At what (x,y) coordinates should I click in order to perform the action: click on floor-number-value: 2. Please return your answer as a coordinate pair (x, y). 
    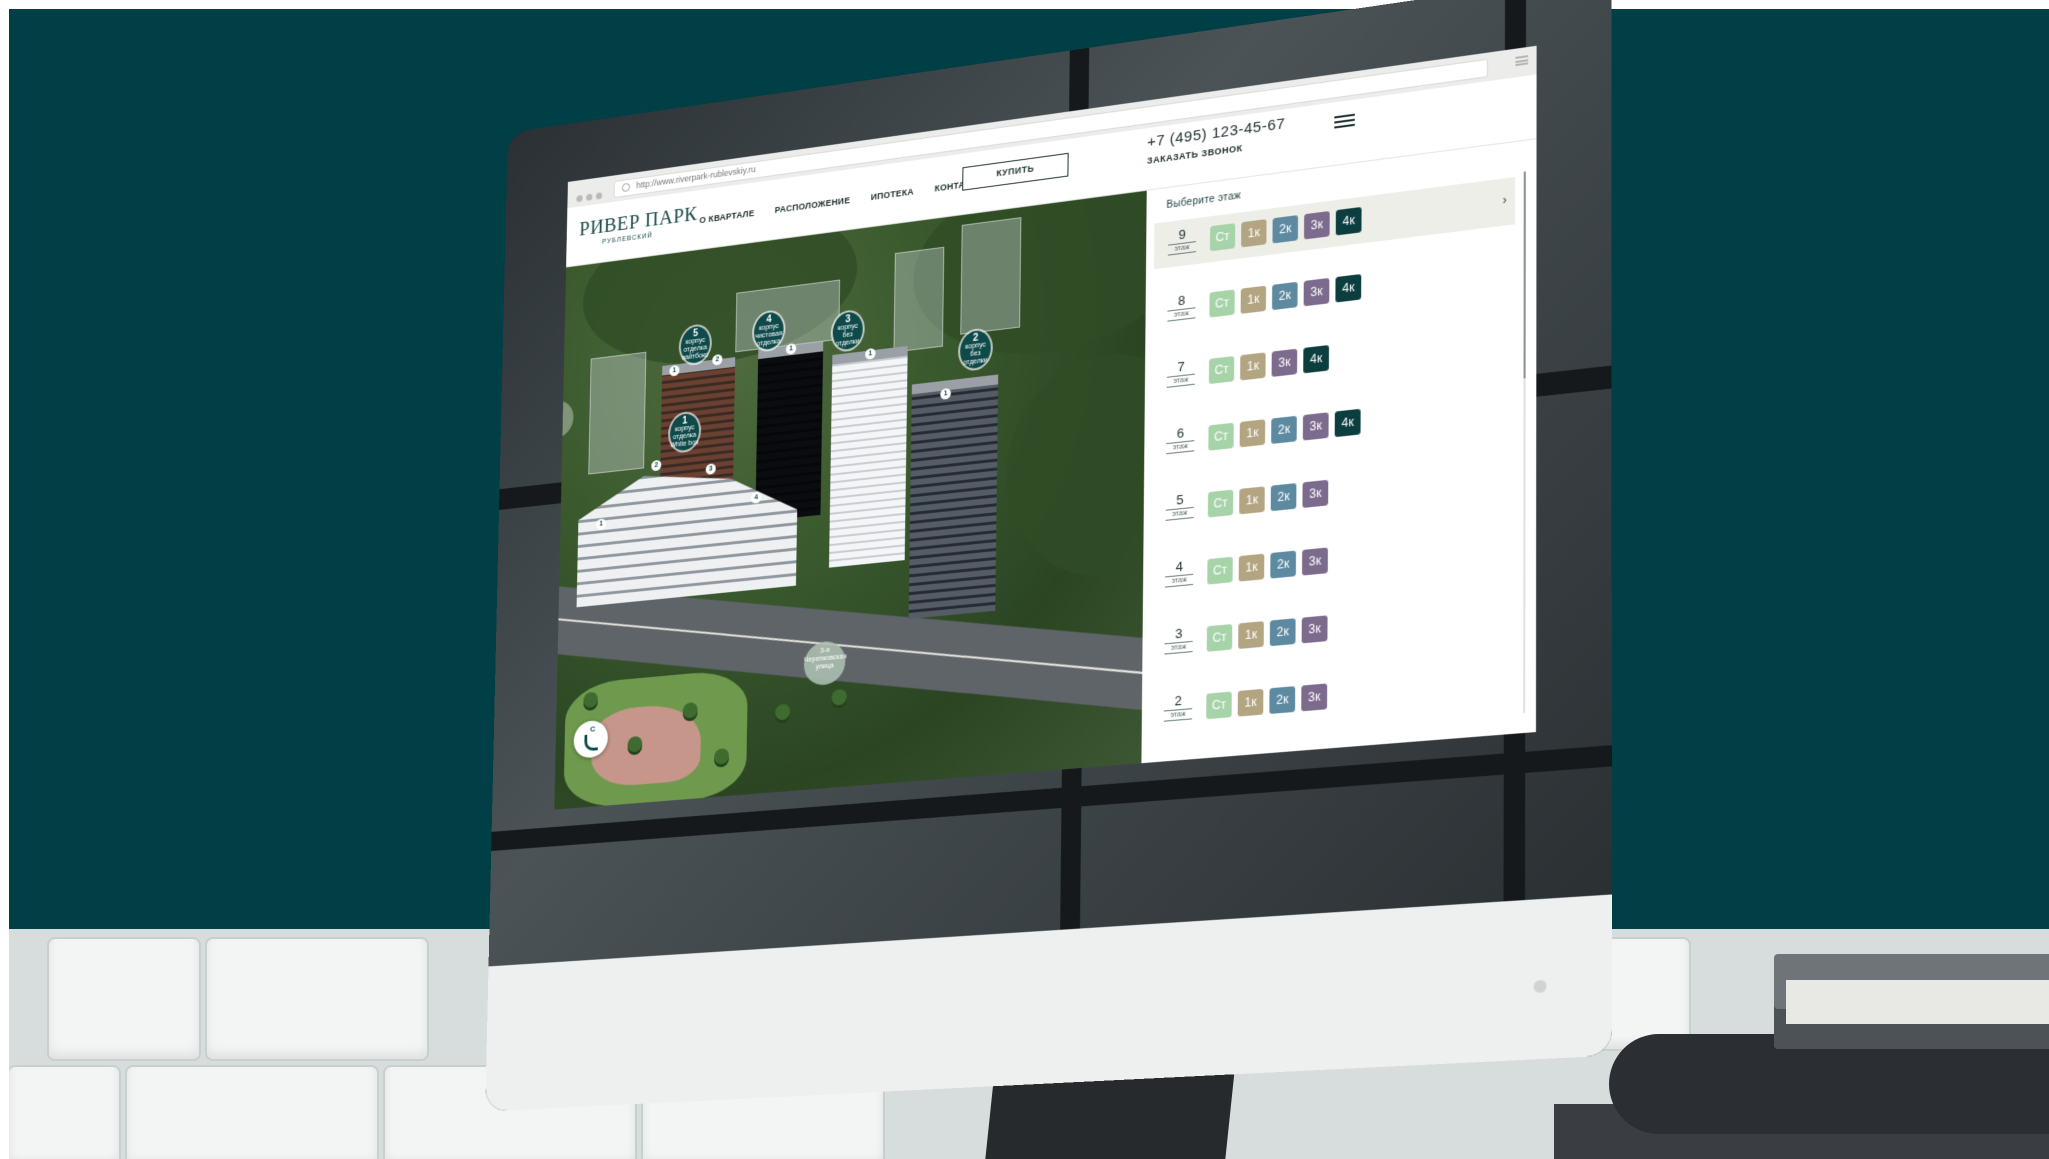
    Looking at the image, I should click on (1178, 701).